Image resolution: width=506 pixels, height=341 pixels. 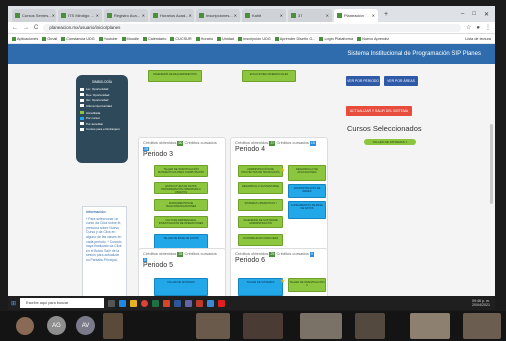 What do you see at coordinates (468, 27) in the screenshot?
I see `star-icon: ☆` at bounding box center [468, 27].